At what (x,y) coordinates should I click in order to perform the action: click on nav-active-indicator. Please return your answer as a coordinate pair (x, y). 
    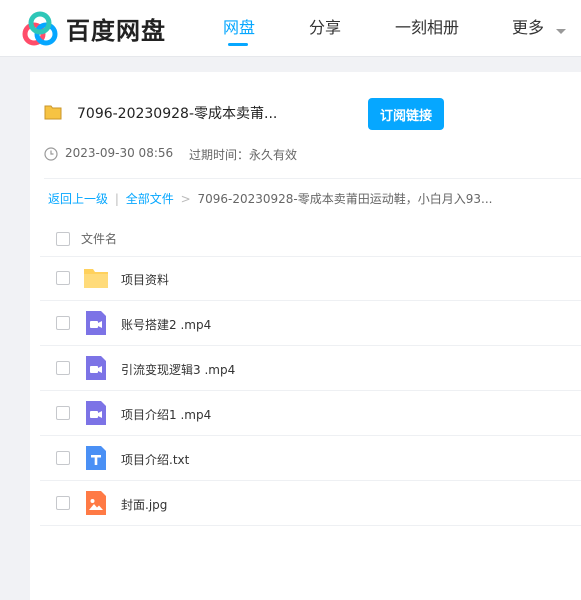
    Looking at the image, I should click on (238, 44).